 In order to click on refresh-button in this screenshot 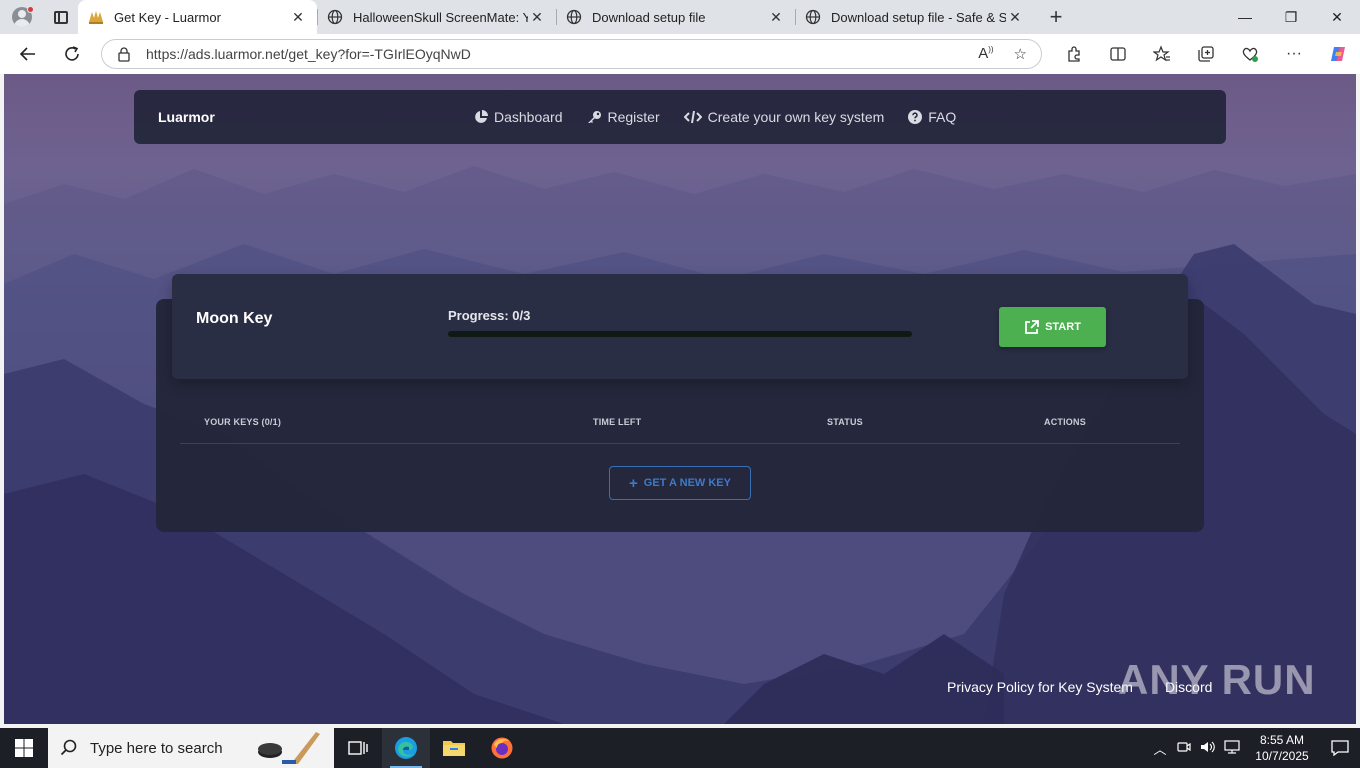, I will do `click(72, 54)`.